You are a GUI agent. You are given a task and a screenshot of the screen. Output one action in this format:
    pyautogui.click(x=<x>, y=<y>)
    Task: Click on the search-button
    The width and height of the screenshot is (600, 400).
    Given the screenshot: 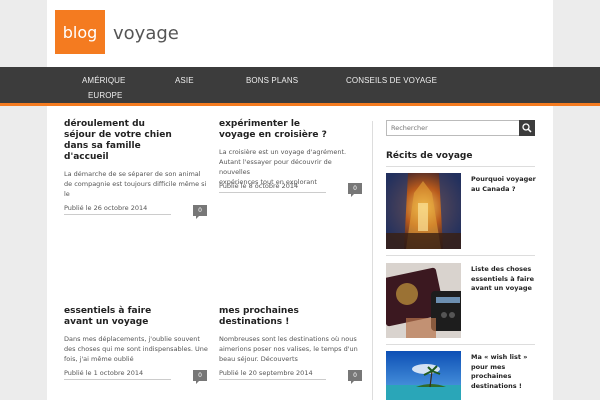 What is the action you would take?
    pyautogui.click(x=527, y=128)
    